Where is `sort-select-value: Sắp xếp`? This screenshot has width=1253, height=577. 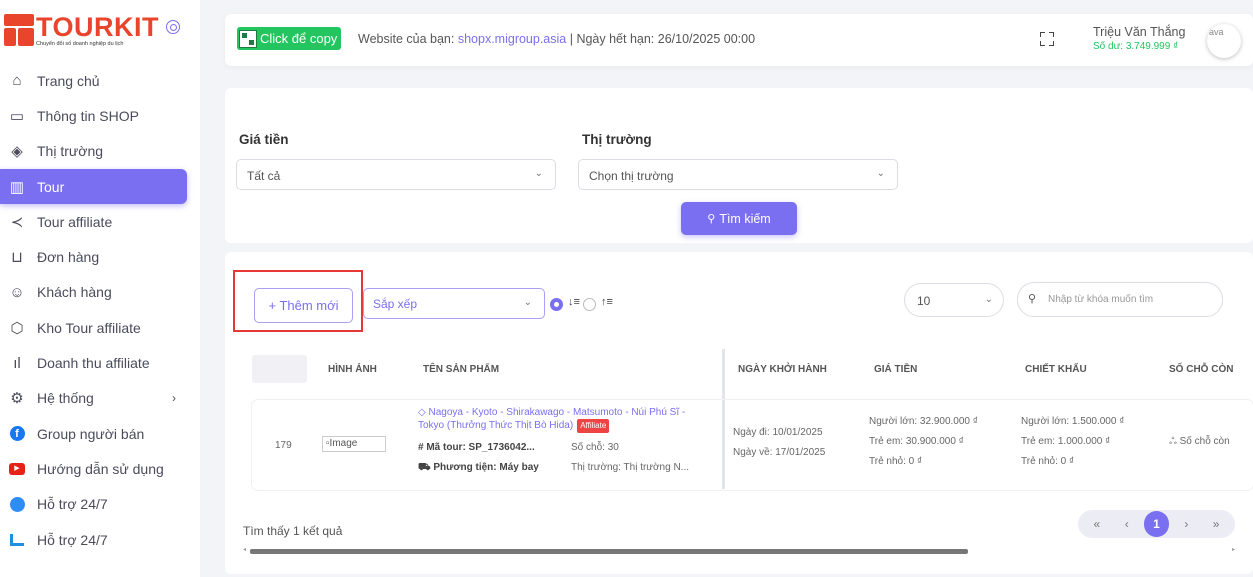
sort-select-value: Sắp xếp is located at coordinates (395, 304).